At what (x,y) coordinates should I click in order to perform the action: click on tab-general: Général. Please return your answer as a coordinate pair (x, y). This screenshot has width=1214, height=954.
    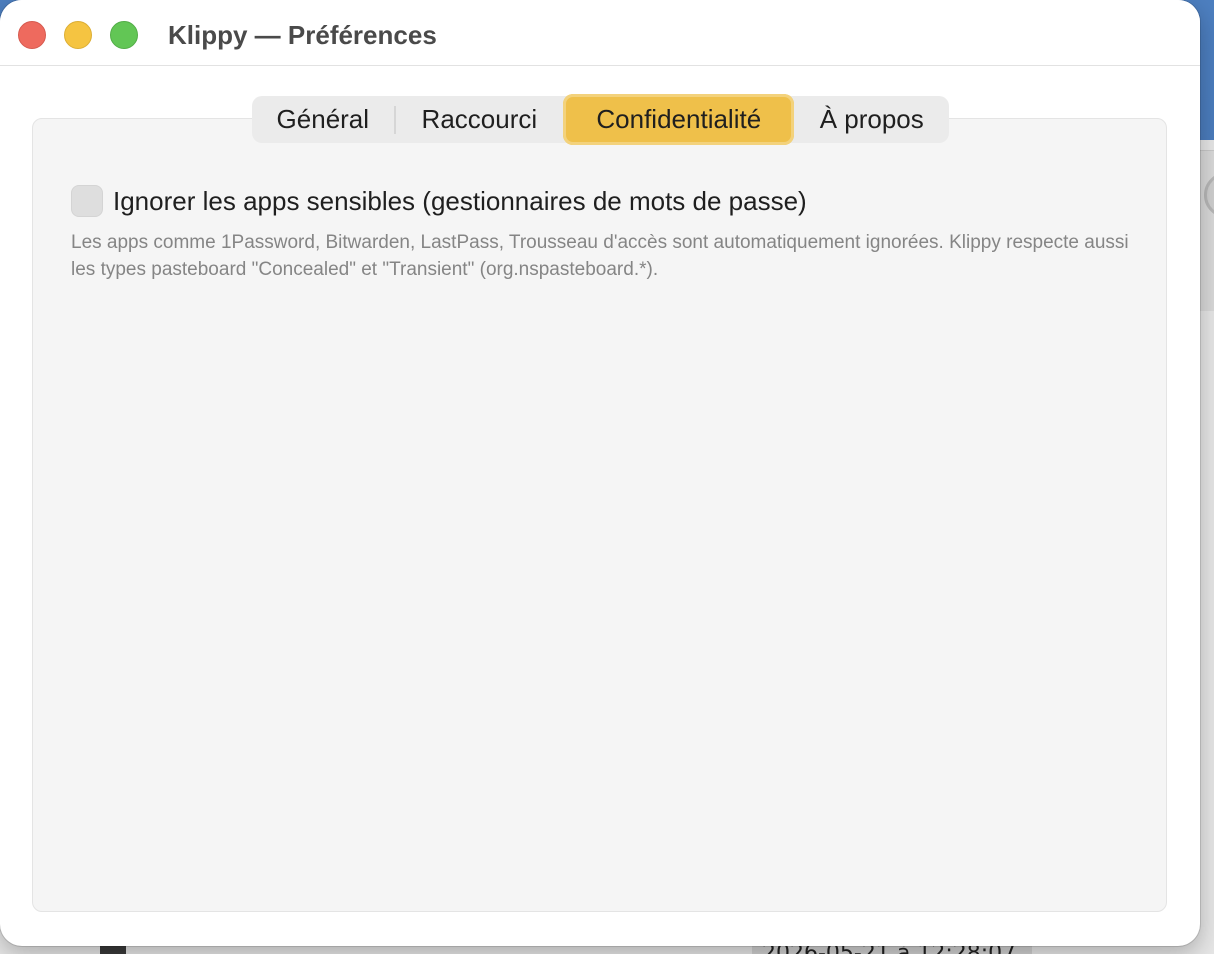
    Looking at the image, I should click on (323, 119).